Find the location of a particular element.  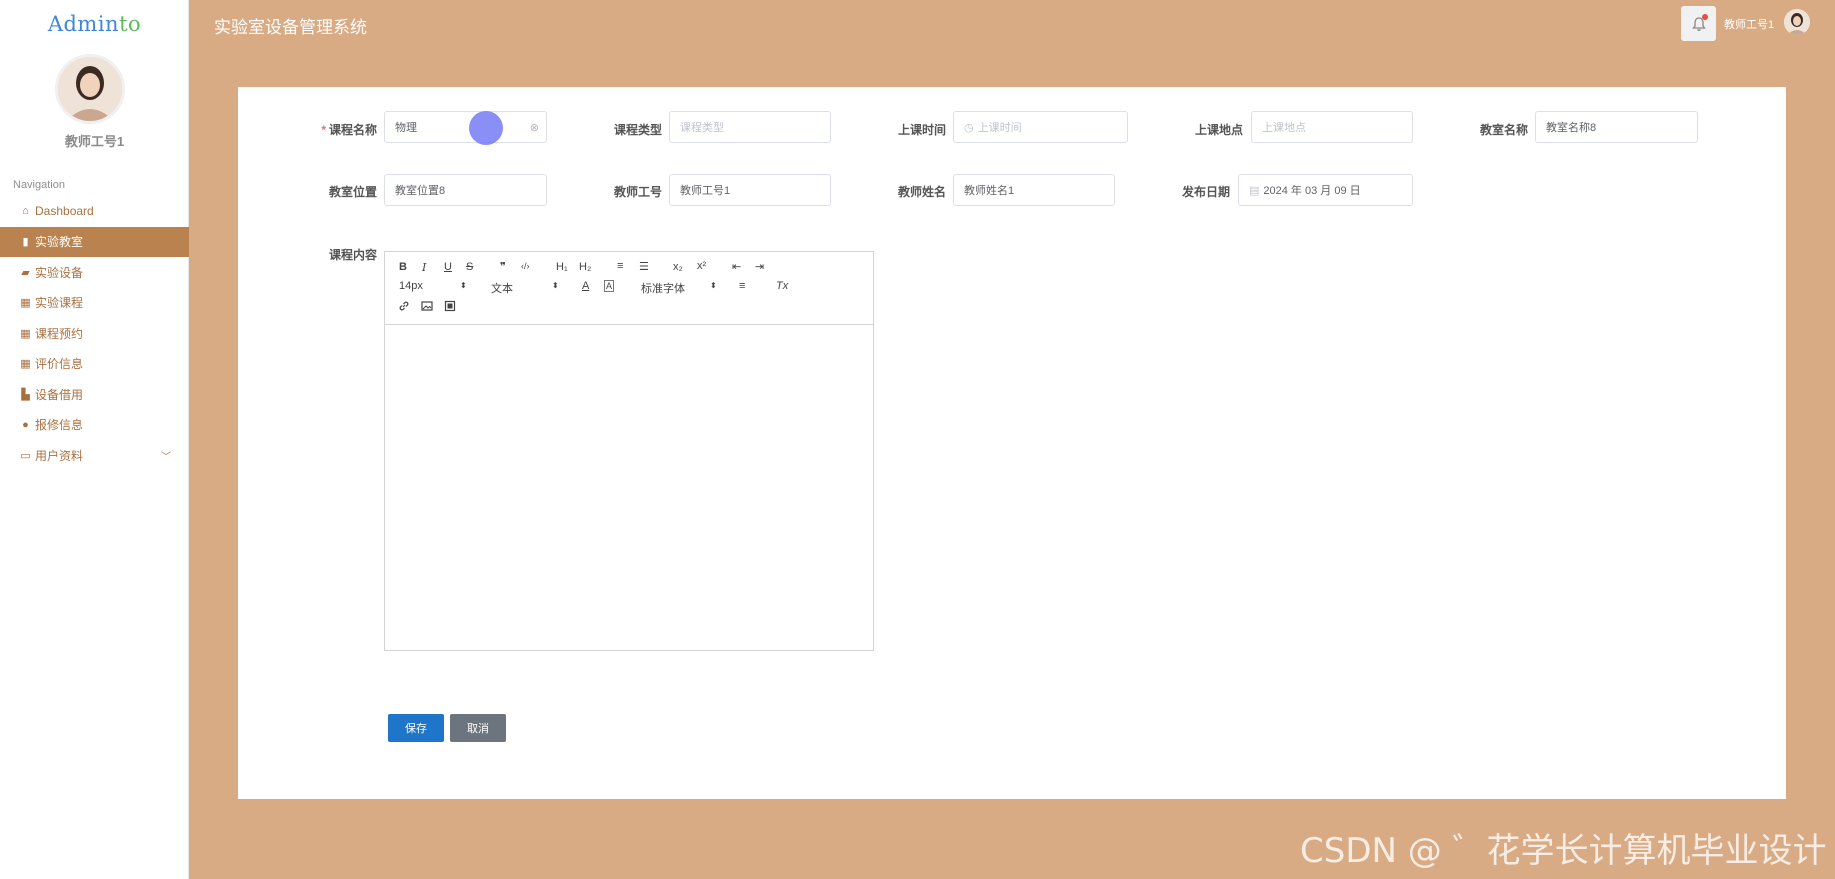

outdent-button: ⇤ is located at coordinates (736, 266).